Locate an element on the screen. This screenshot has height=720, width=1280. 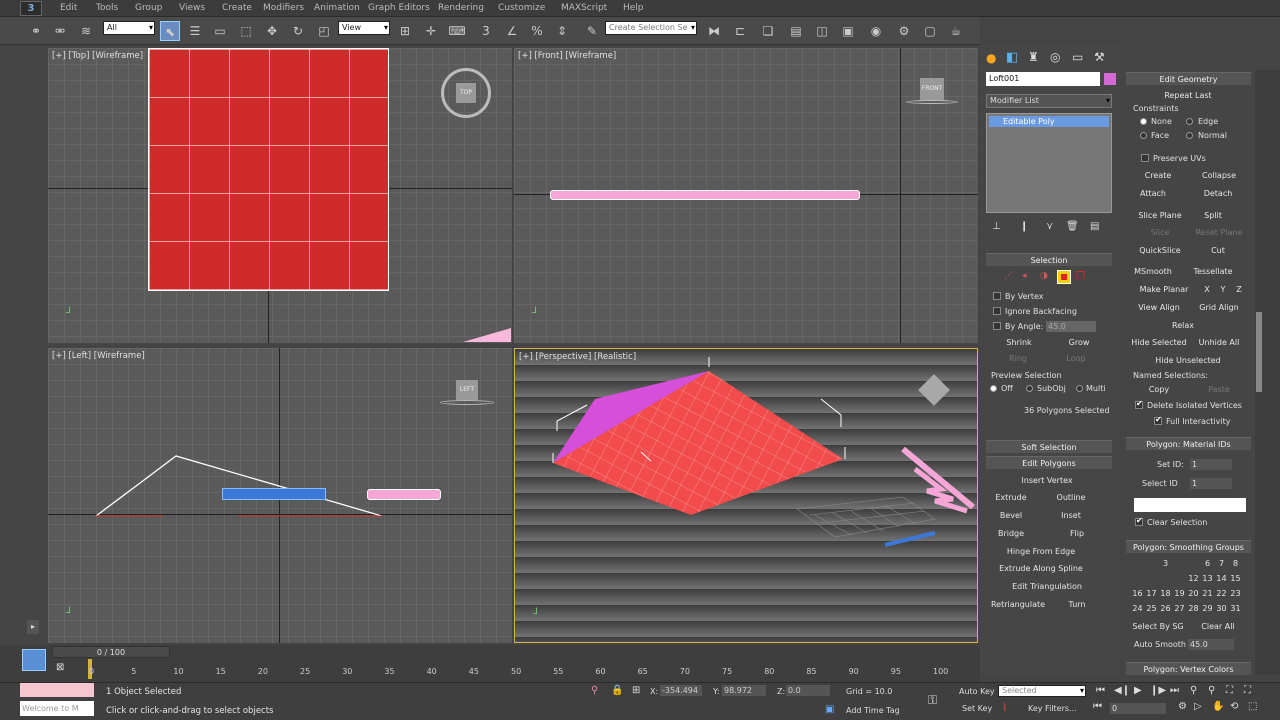
smoothing-group-button: 28 is located at coordinates (1193, 608).